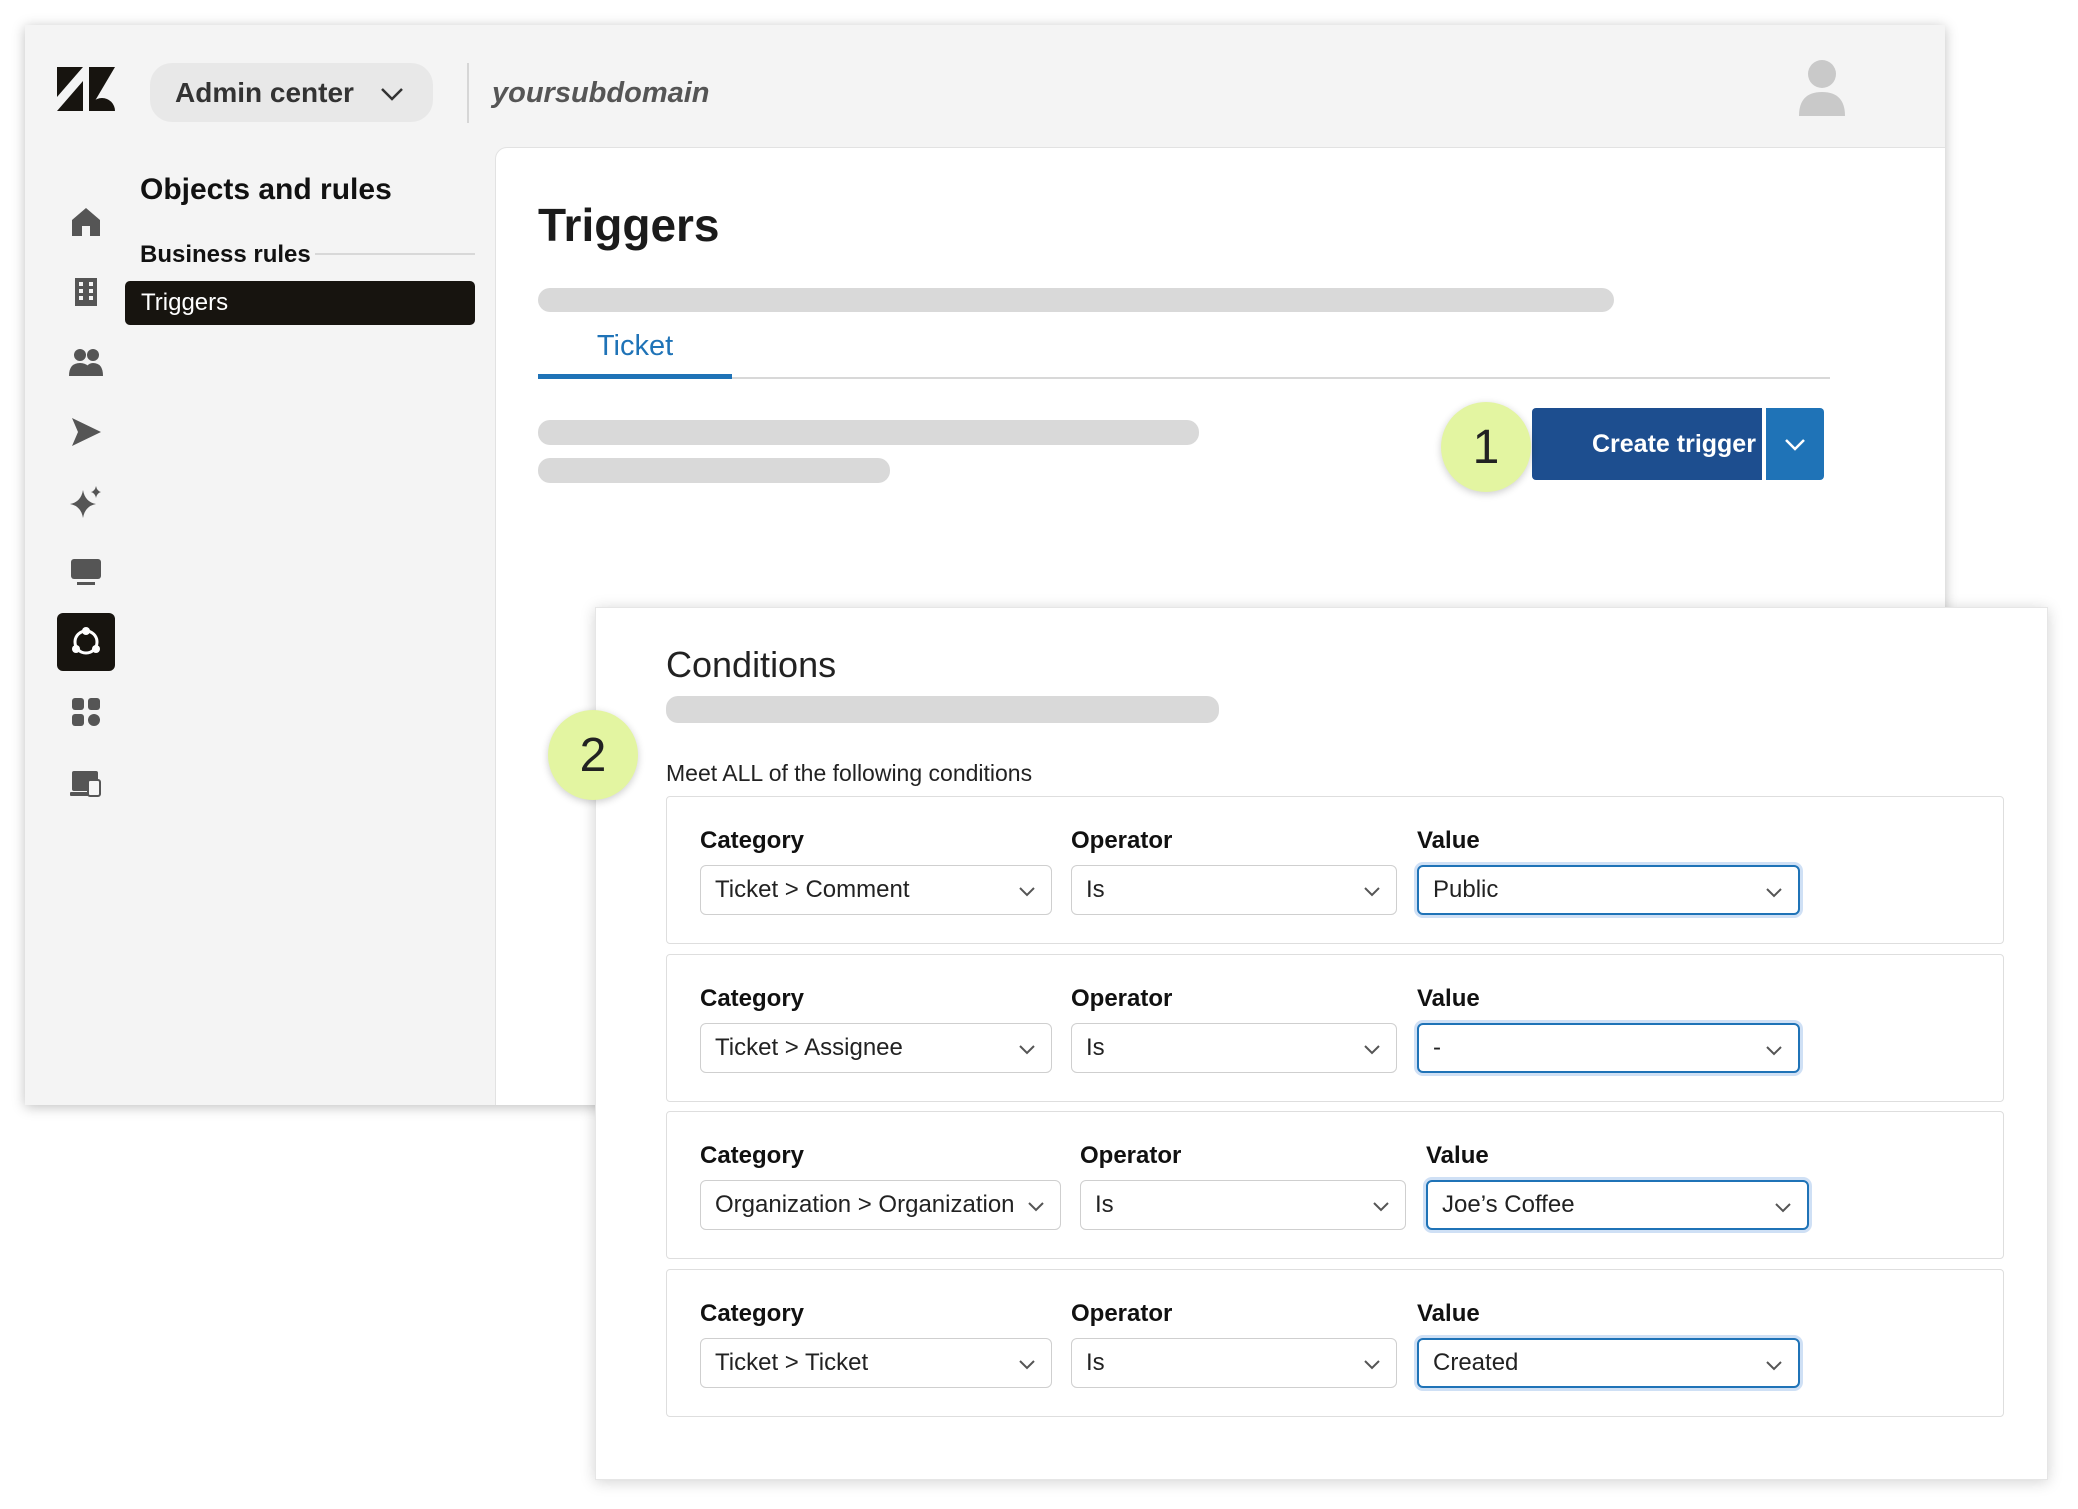  I want to click on create-trigger-menu-button, so click(1795, 444).